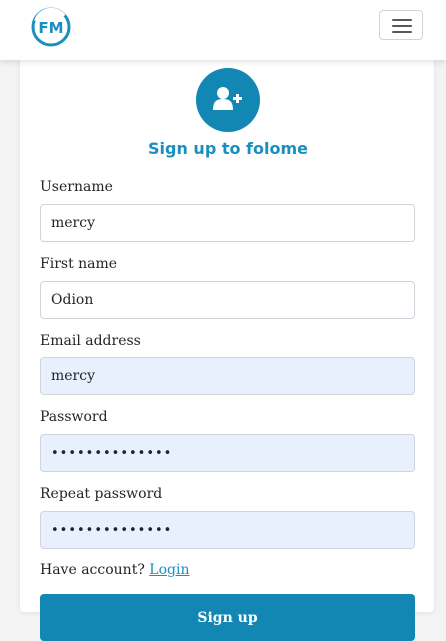 Image resolution: width=446 pixels, height=641 pixels. Describe the element at coordinates (227, 300) in the screenshot. I see `firstname-input` at that location.